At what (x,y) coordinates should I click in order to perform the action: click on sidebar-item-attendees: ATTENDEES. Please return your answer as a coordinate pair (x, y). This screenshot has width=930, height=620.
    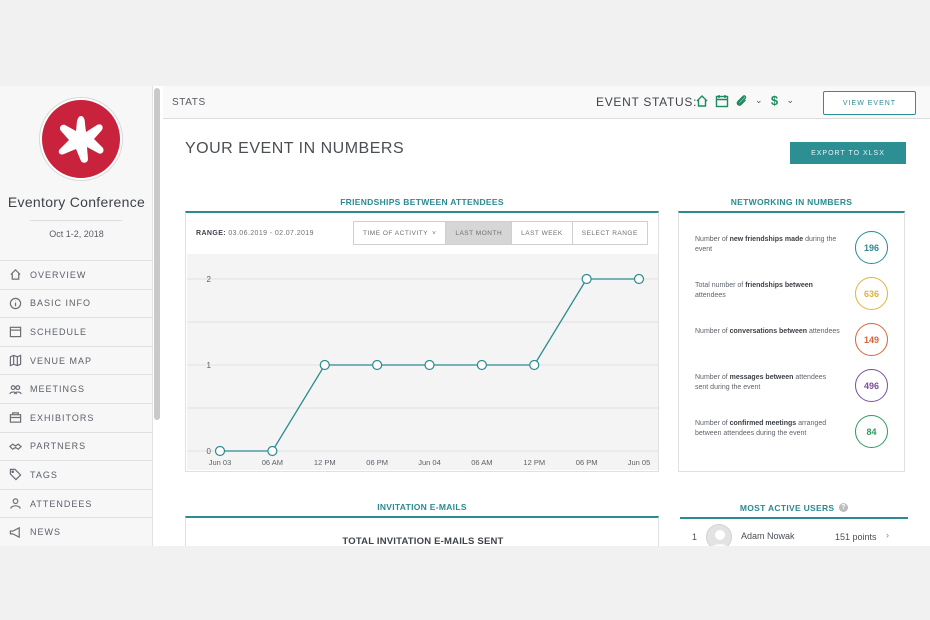
    Looking at the image, I should click on (76, 503).